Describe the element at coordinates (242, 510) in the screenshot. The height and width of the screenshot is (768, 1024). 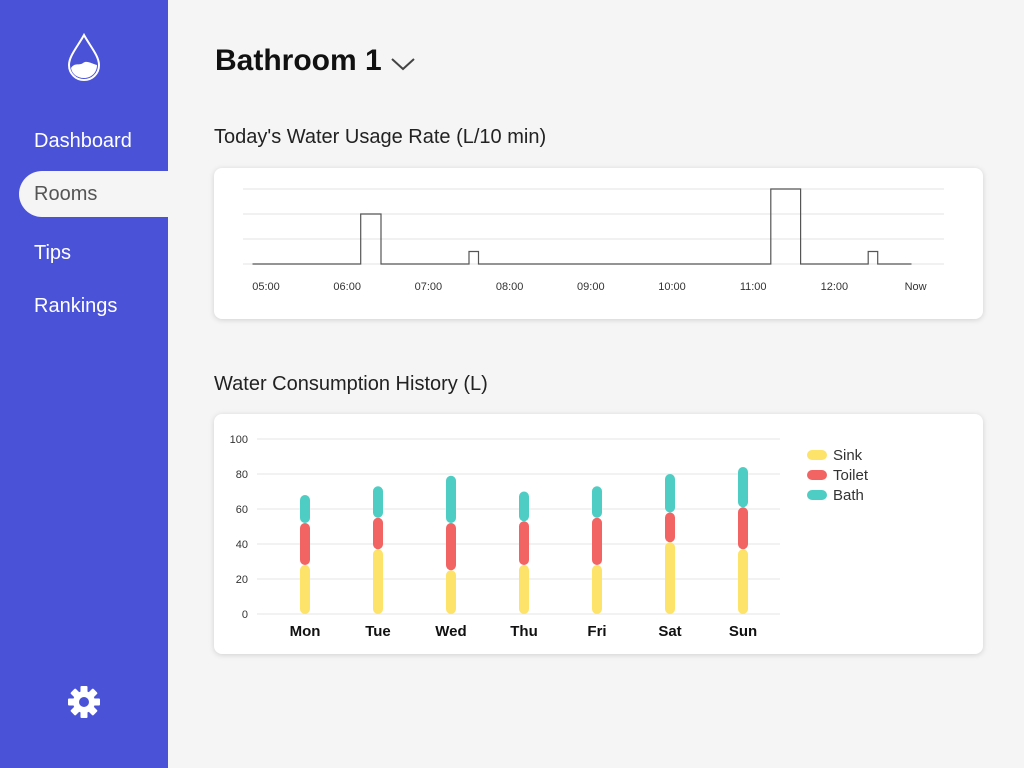
I see `y-tick-label: 60` at that location.